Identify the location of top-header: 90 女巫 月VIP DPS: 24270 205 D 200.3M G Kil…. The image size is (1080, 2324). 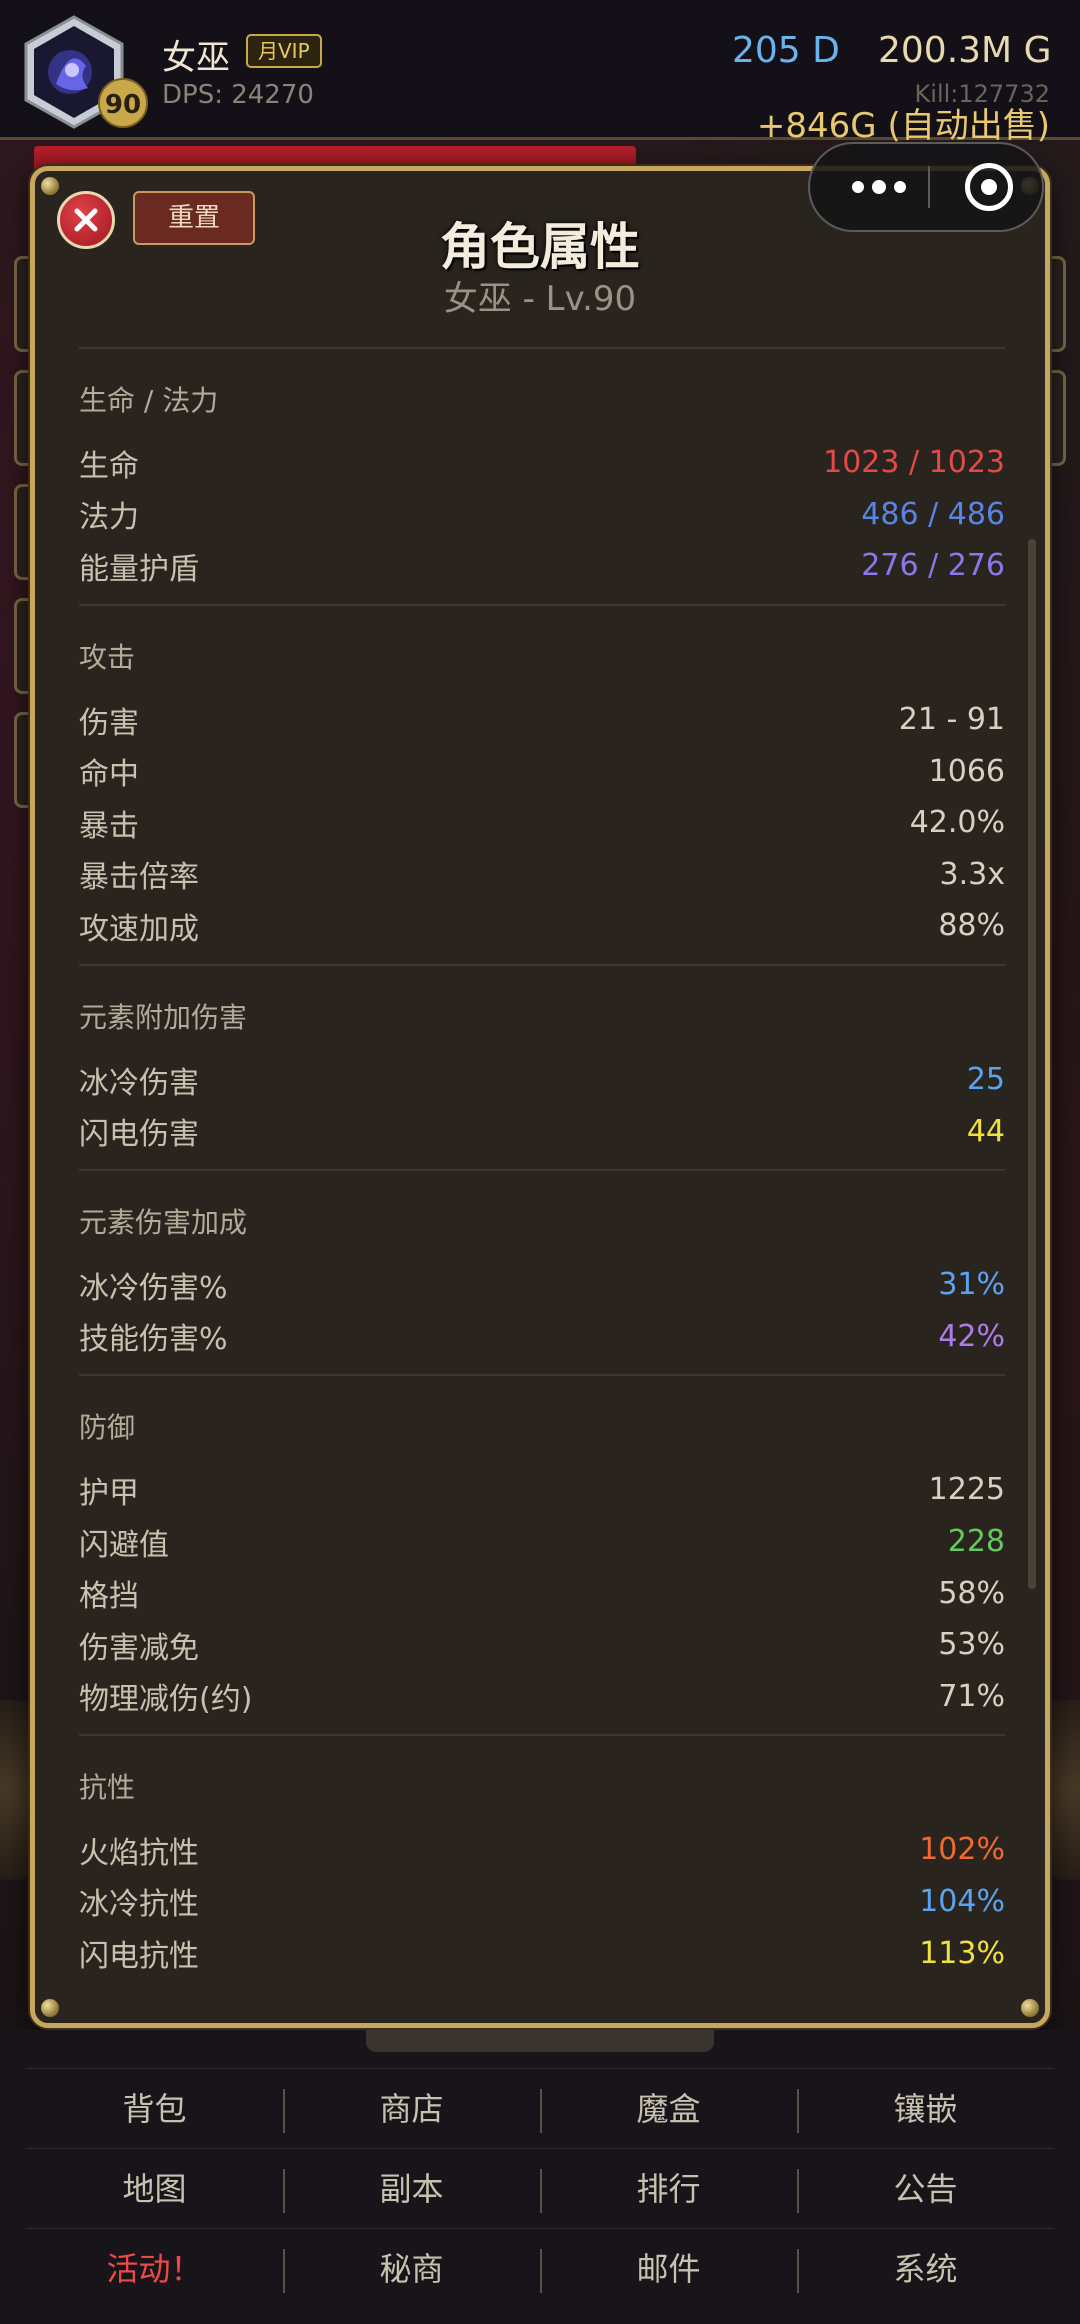
(540, 73).